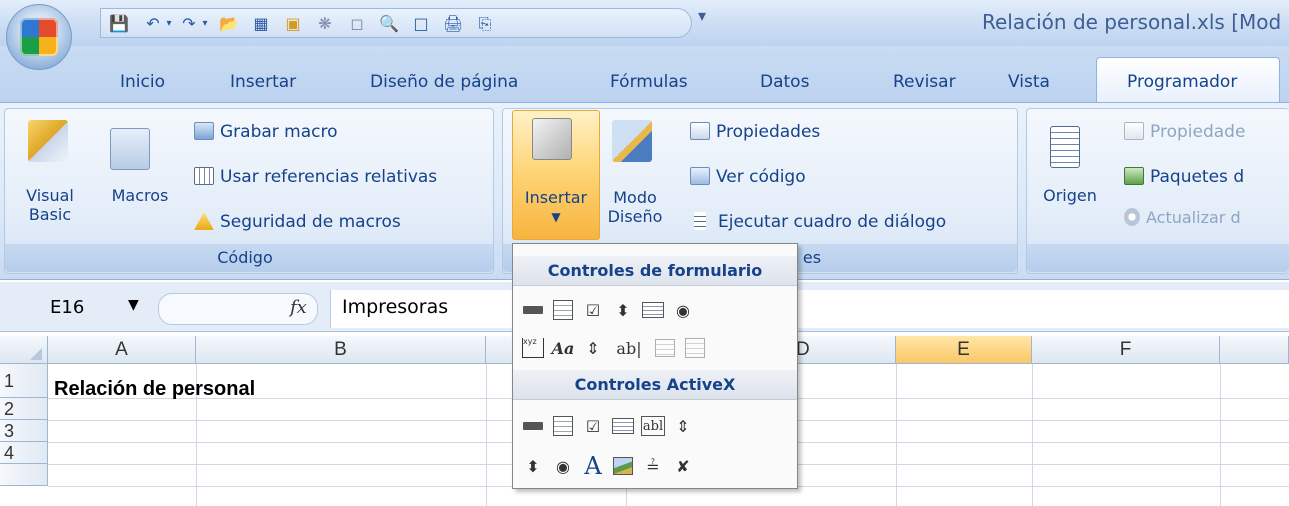 The height and width of the screenshot is (506, 1289). What do you see at coordinates (683, 310) in the screenshot?
I see `form-option-button-icon: ◉` at bounding box center [683, 310].